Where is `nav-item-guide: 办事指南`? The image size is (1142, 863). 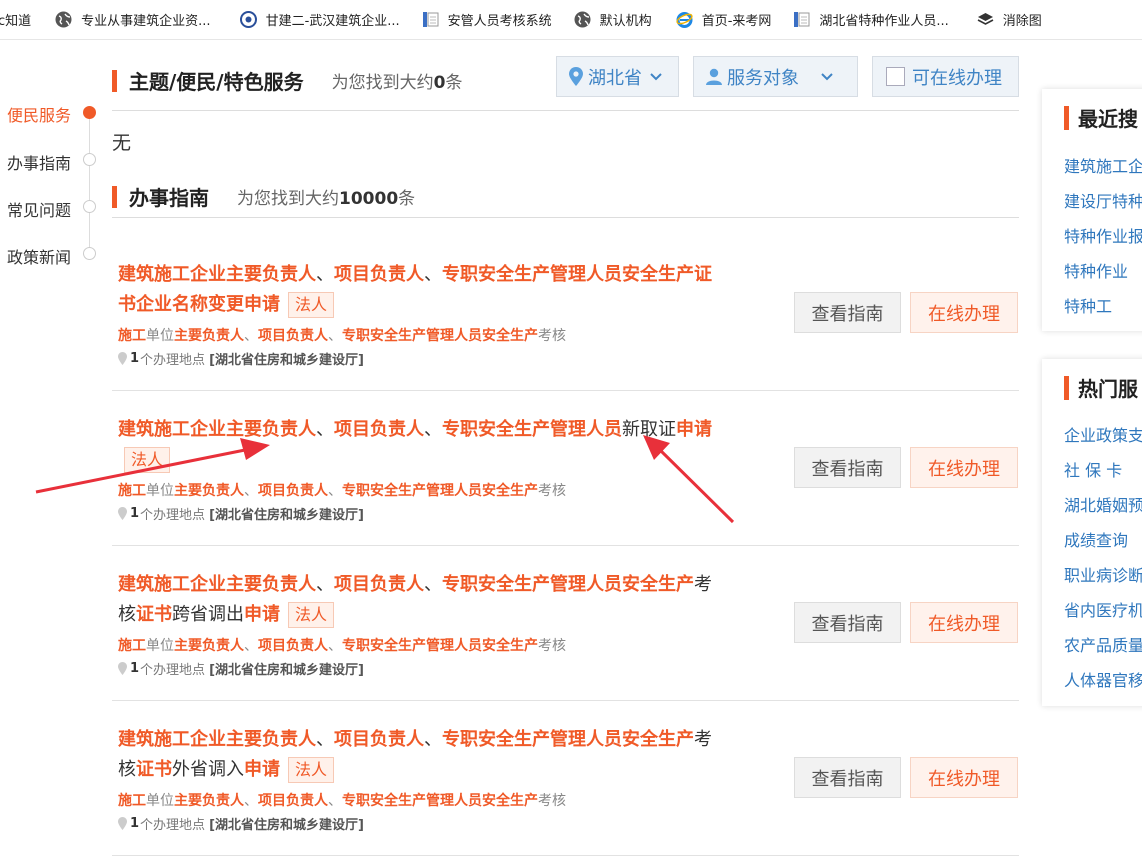 nav-item-guide: 办事指南 is located at coordinates (39, 162).